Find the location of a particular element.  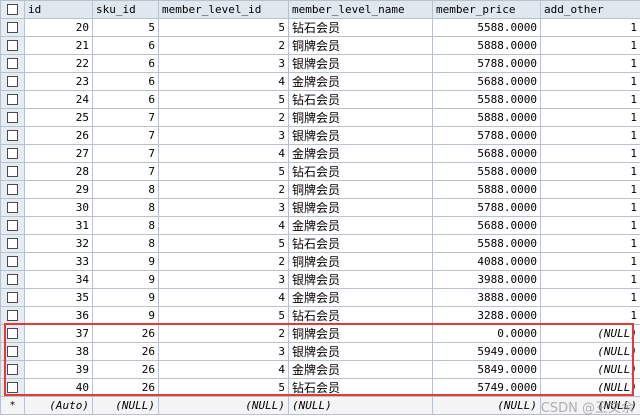

table-row: 40 26 5 钻石会员 5749.0000 (NULL) is located at coordinates (320, 387).